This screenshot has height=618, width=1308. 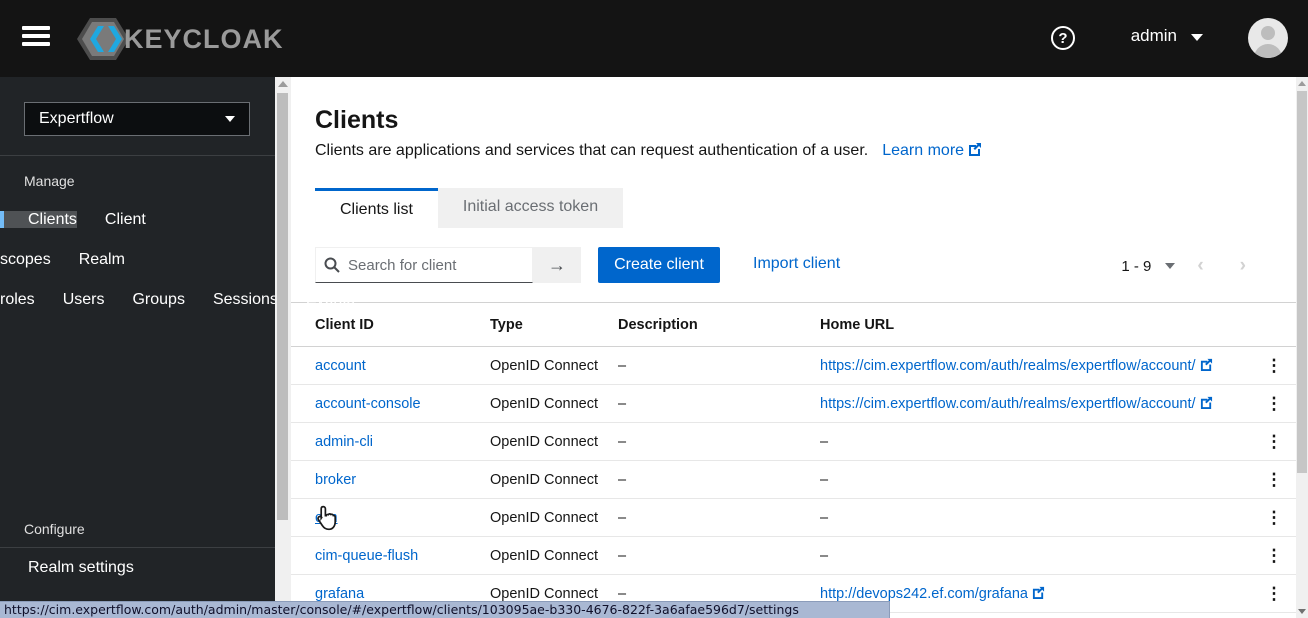 I want to click on sidebar-scrollbar, so click(x=283, y=347).